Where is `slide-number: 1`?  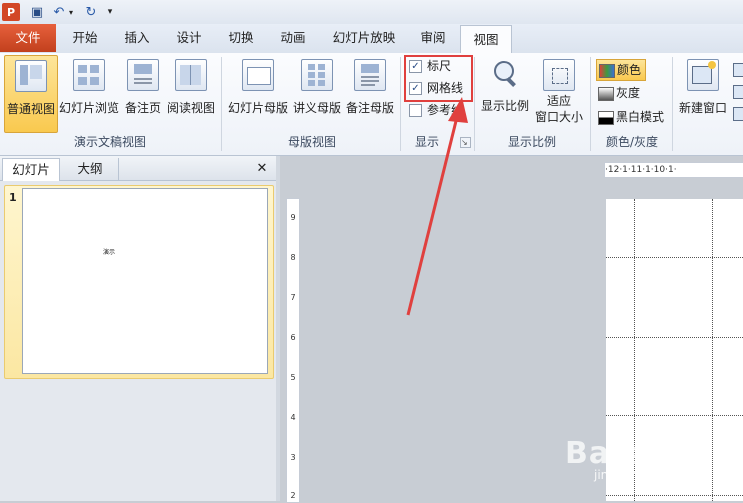 slide-number: 1 is located at coordinates (13, 197).